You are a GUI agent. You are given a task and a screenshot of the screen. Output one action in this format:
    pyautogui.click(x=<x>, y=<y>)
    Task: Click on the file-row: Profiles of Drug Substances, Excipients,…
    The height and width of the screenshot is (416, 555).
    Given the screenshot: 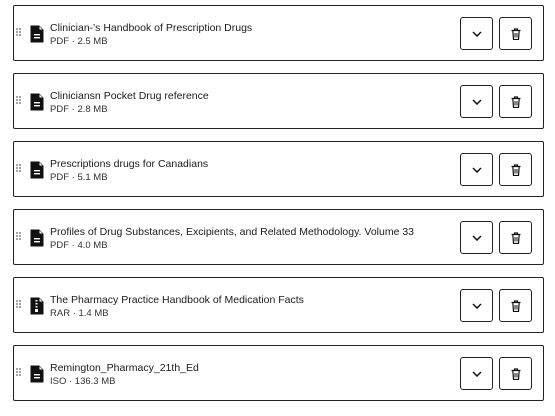 What is the action you would take?
    pyautogui.click(x=278, y=237)
    